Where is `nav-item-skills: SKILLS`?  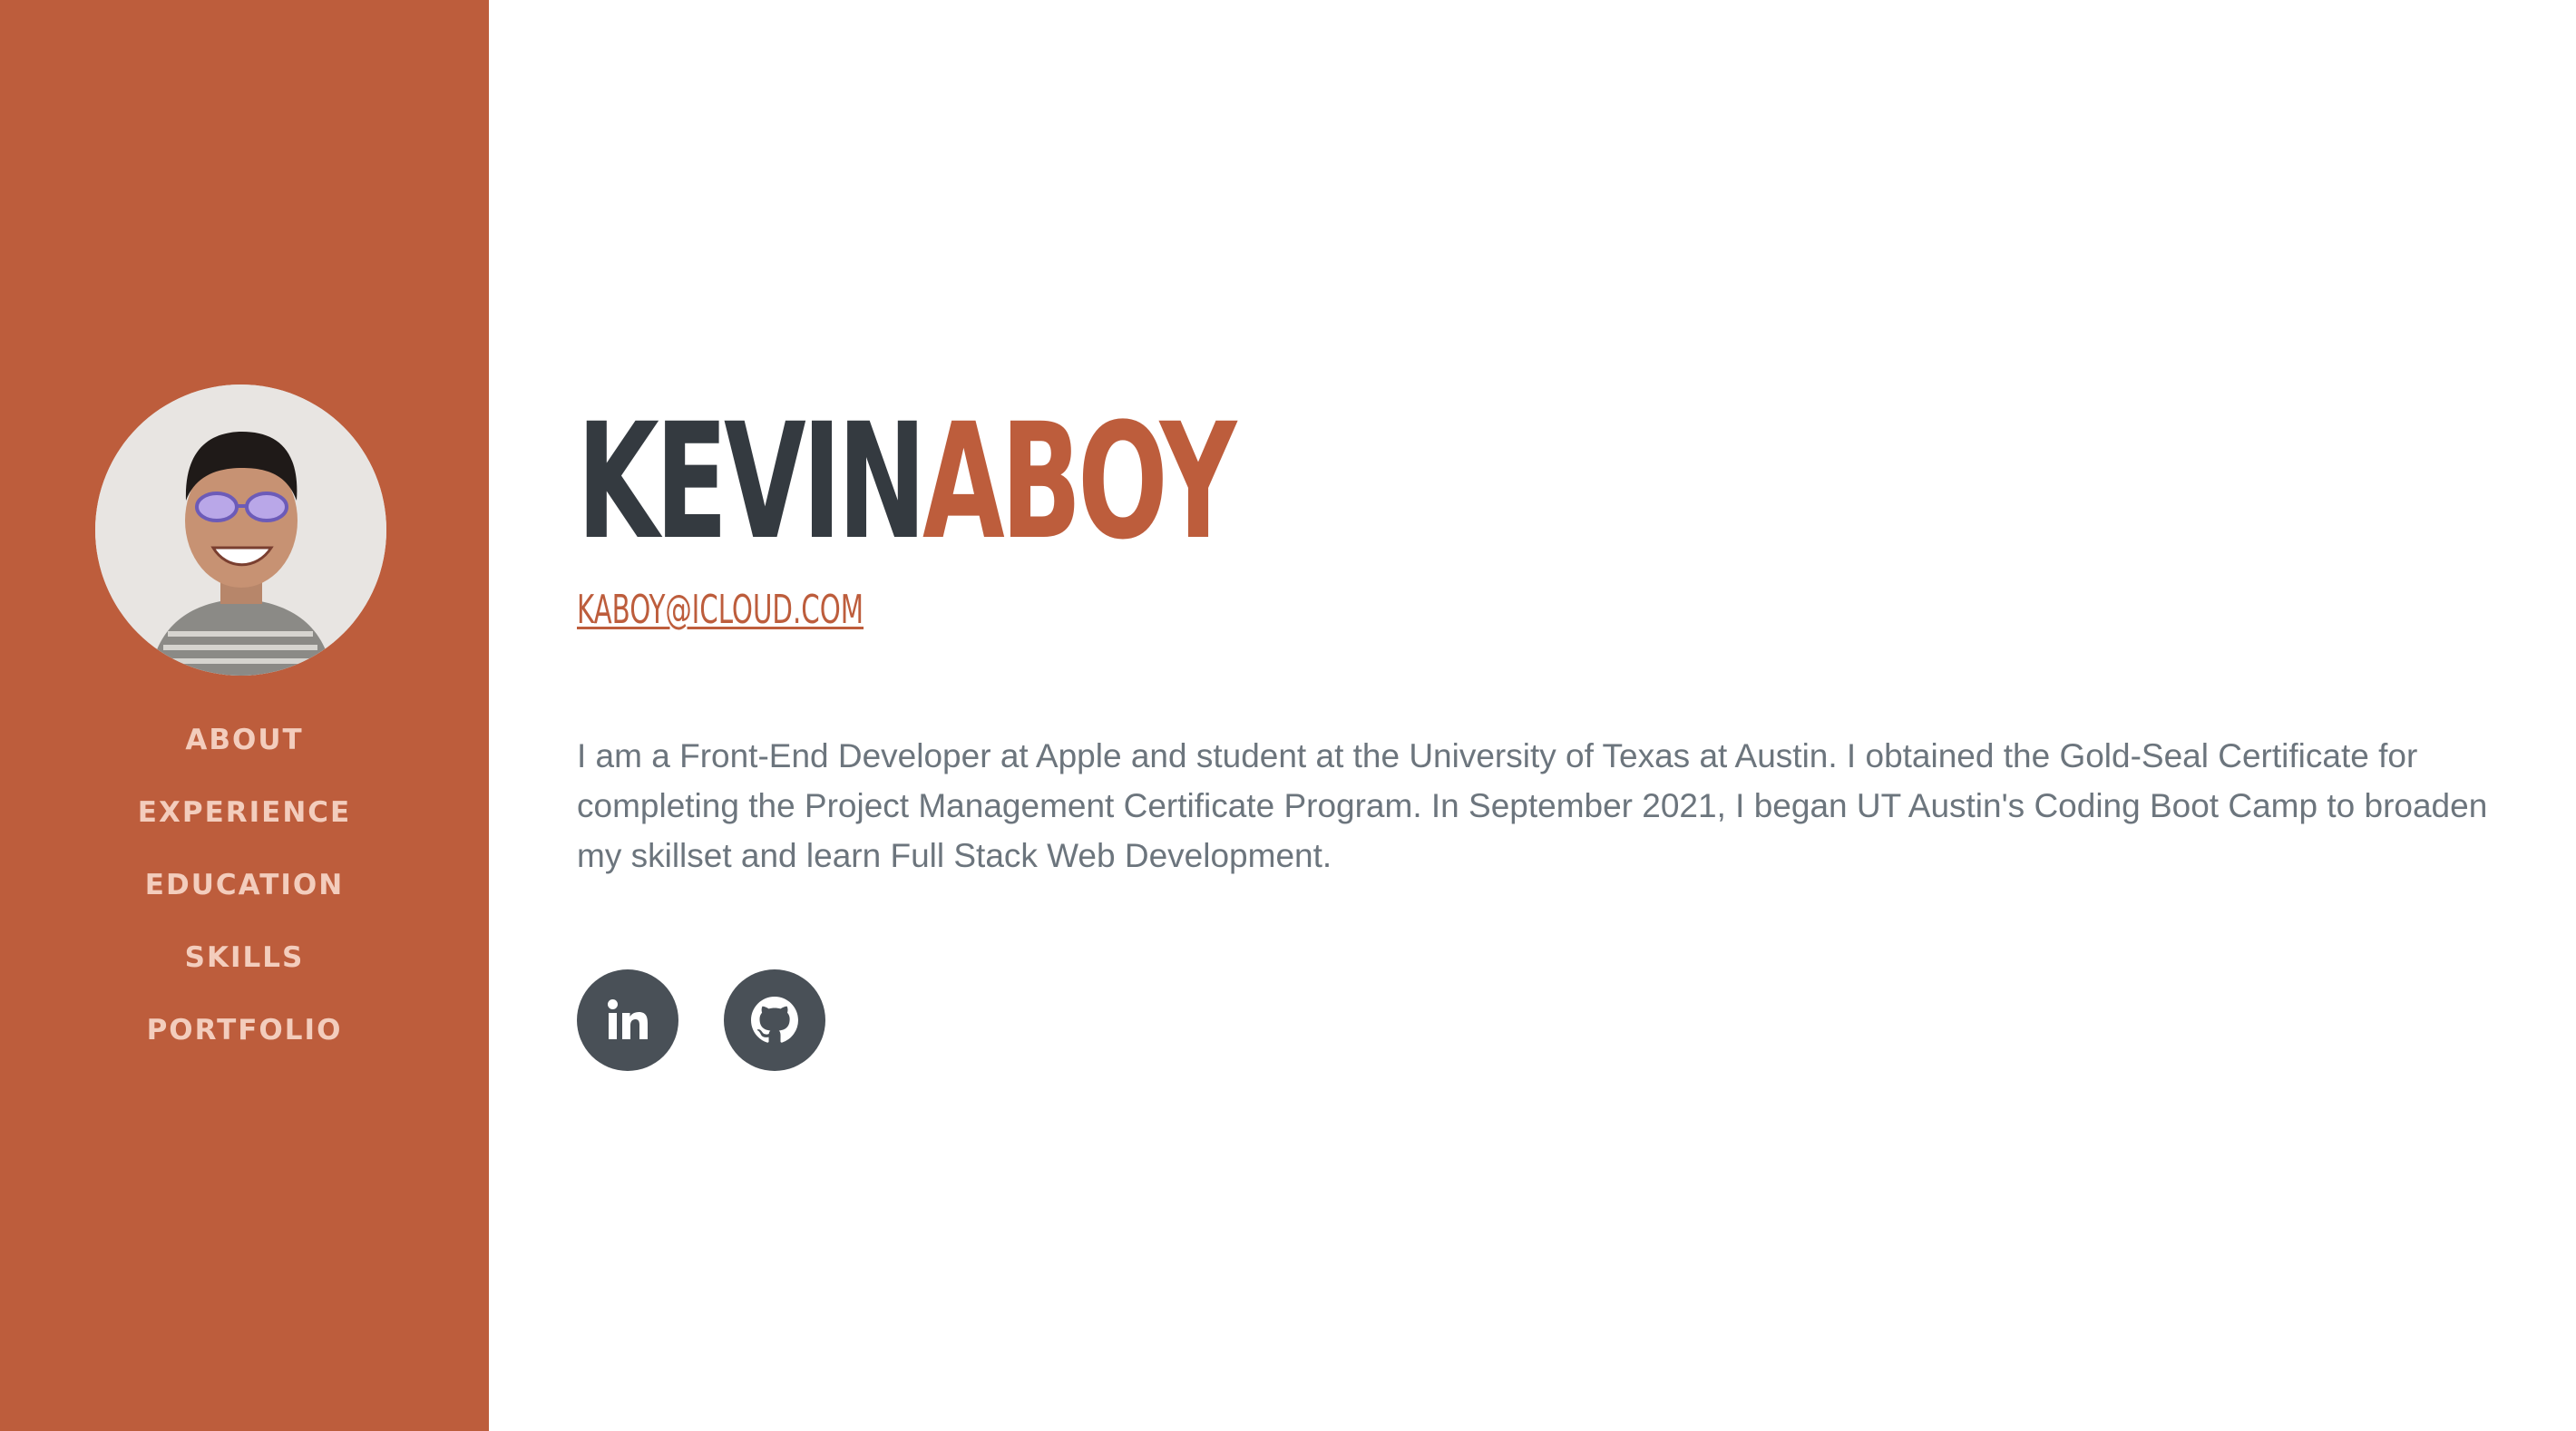
nav-item-skills: SKILLS is located at coordinates (244, 961).